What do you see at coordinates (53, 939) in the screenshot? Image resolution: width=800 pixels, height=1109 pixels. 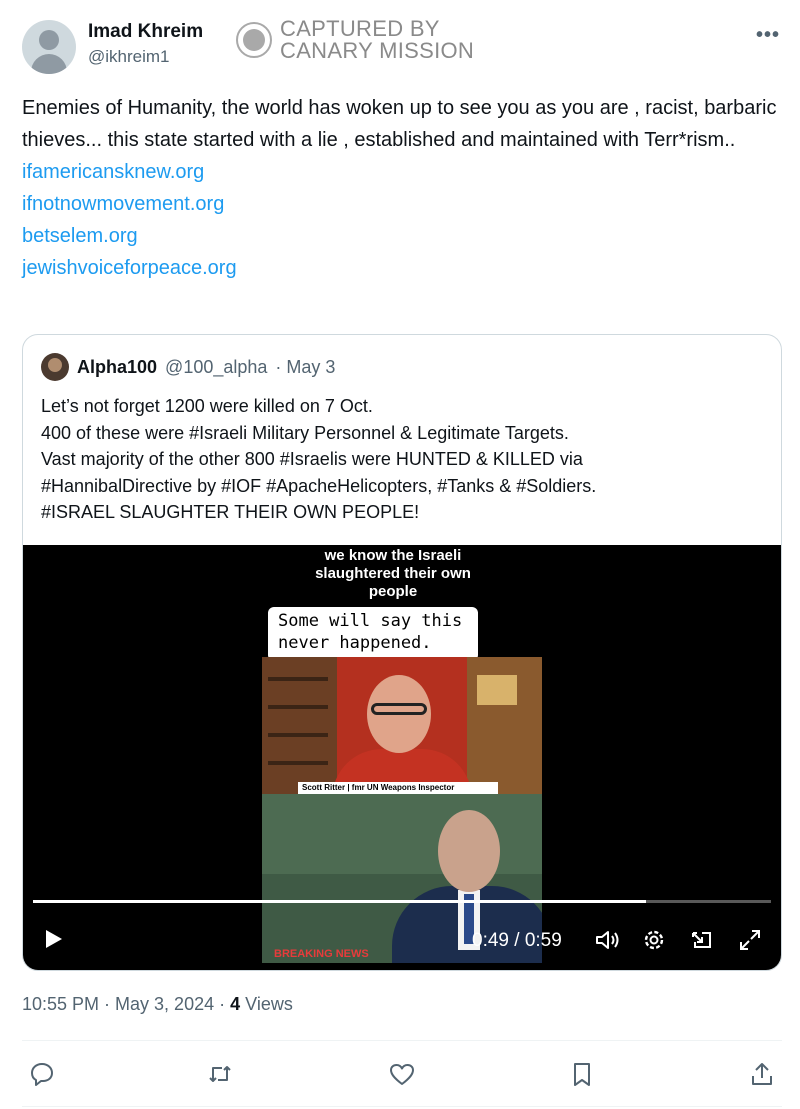 I see `play-icon` at bounding box center [53, 939].